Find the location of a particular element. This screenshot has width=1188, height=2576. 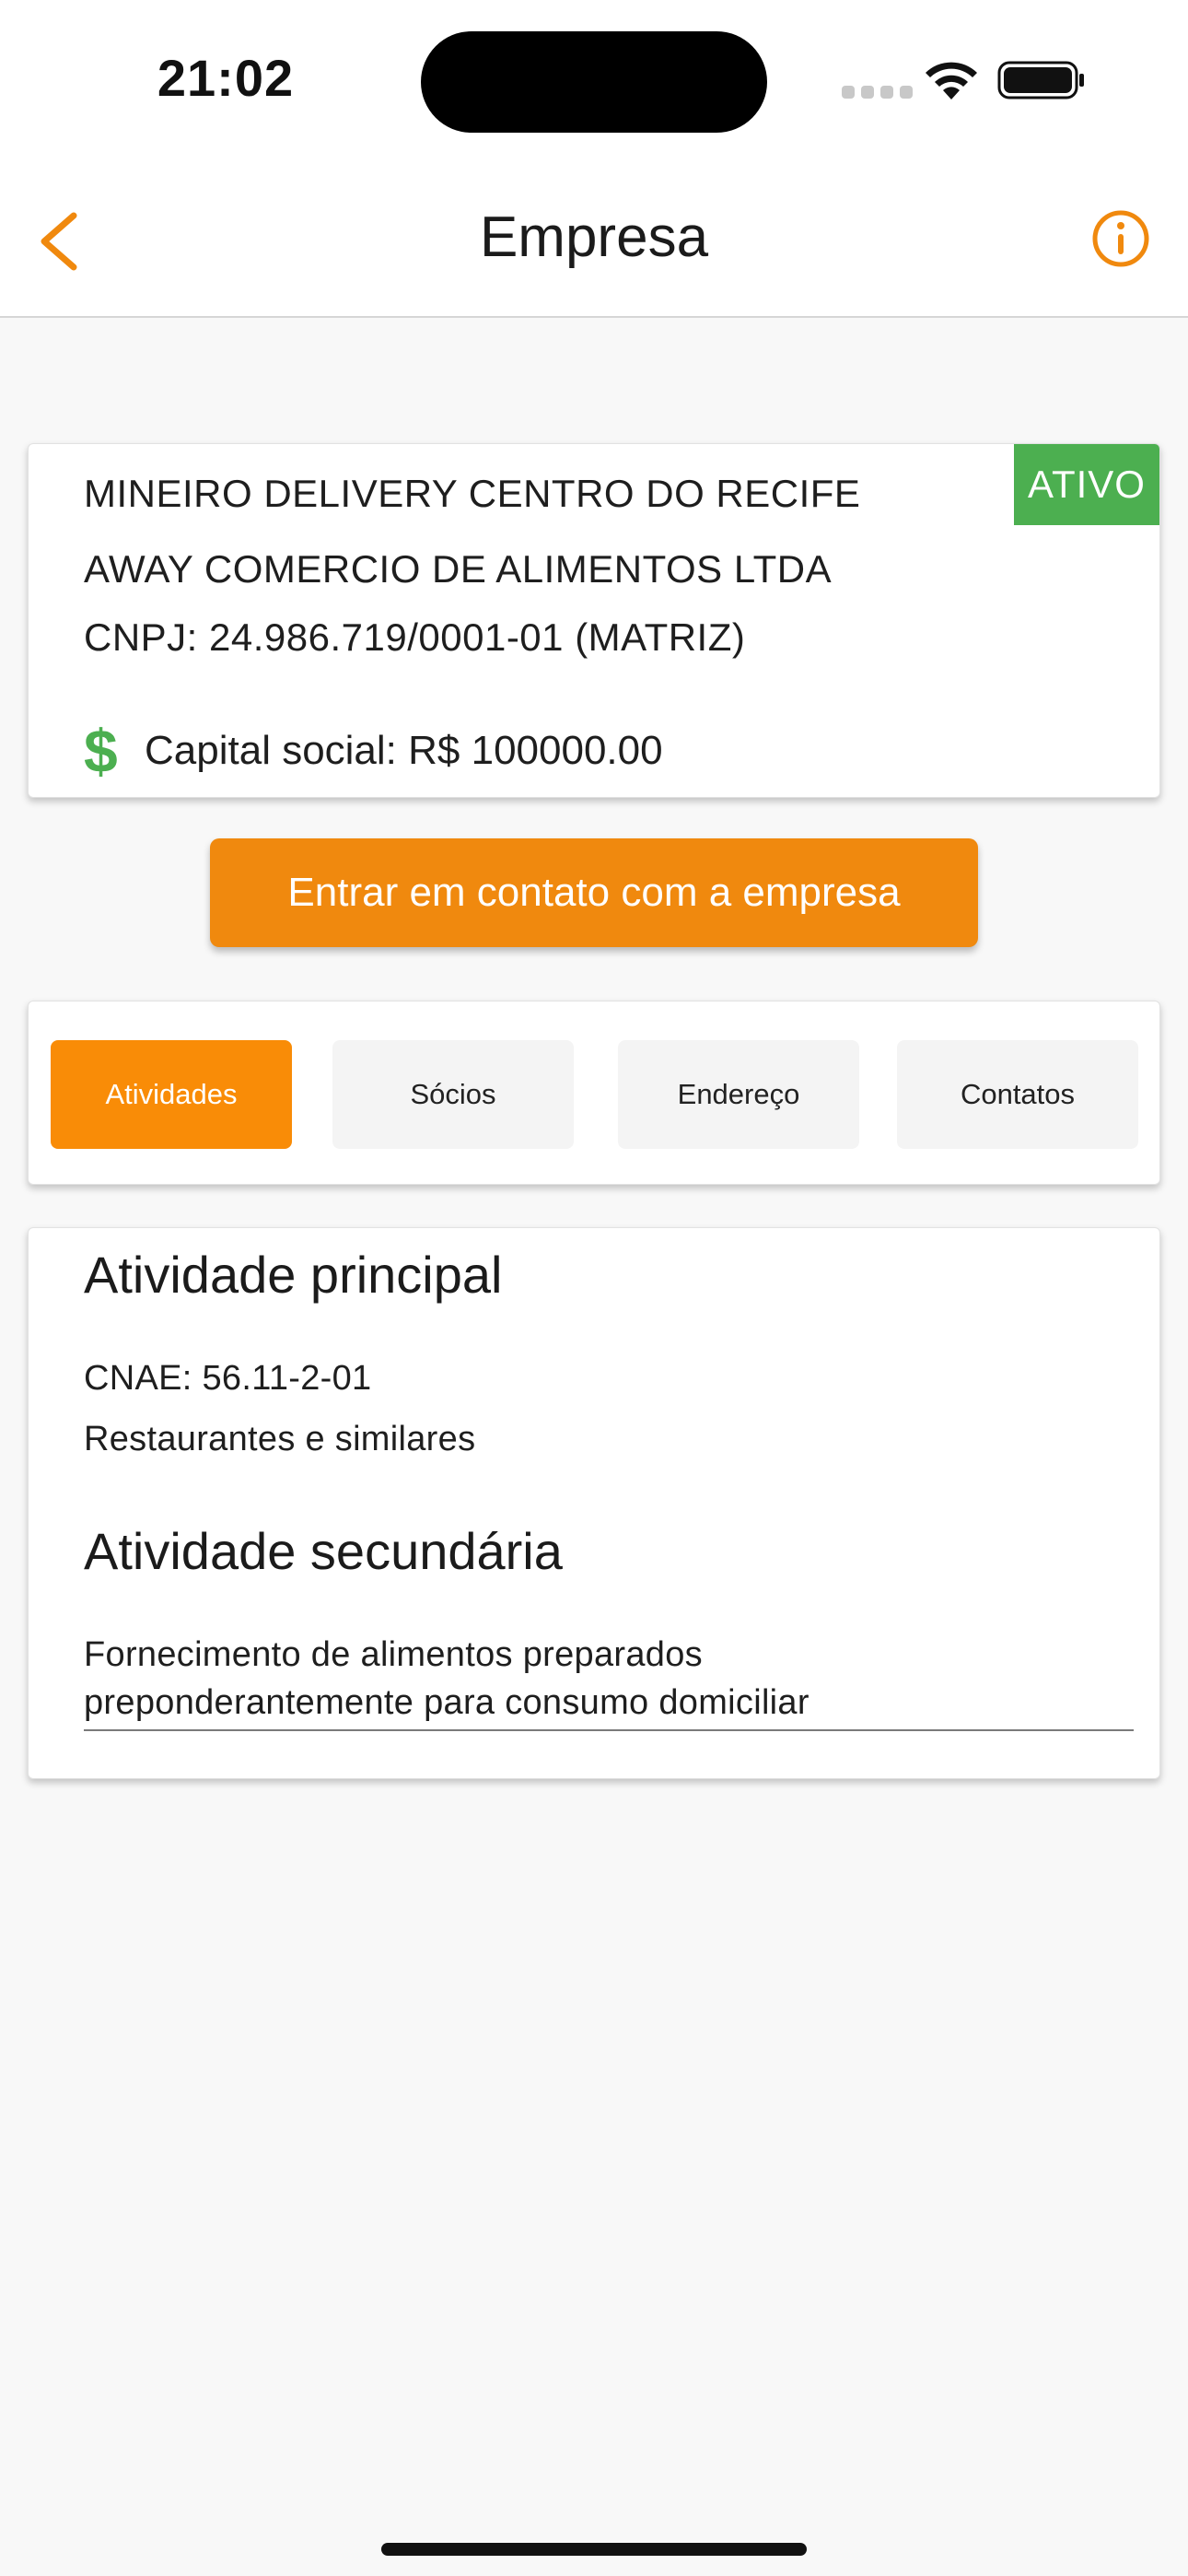

company-trade-name: MINEIRO DELIVERY CENTRO DO RECIFE is located at coordinates (473, 493).